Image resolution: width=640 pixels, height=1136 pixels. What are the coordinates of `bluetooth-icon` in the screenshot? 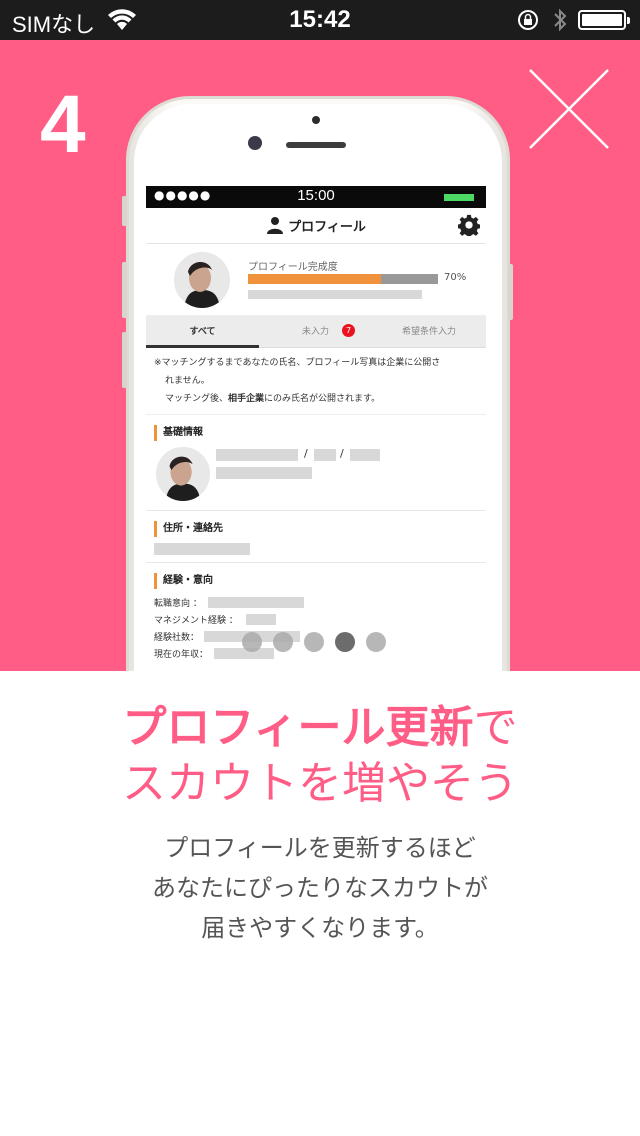 It's located at (560, 20).